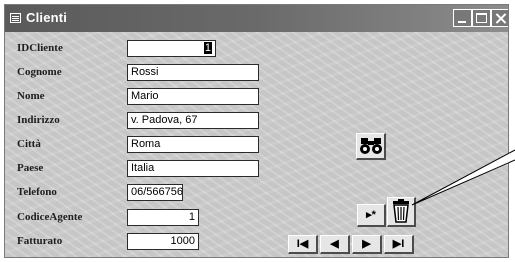  I want to click on label-cognome: Cognome, so click(39, 72).